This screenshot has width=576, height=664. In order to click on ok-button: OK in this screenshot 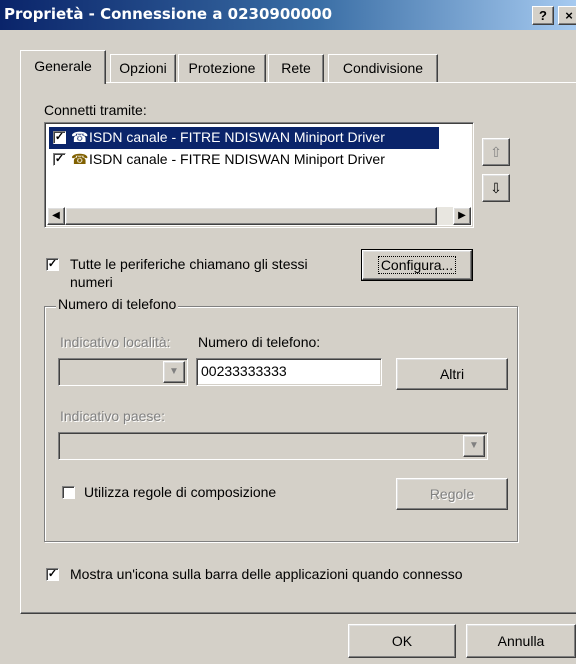, I will do `click(402, 641)`.